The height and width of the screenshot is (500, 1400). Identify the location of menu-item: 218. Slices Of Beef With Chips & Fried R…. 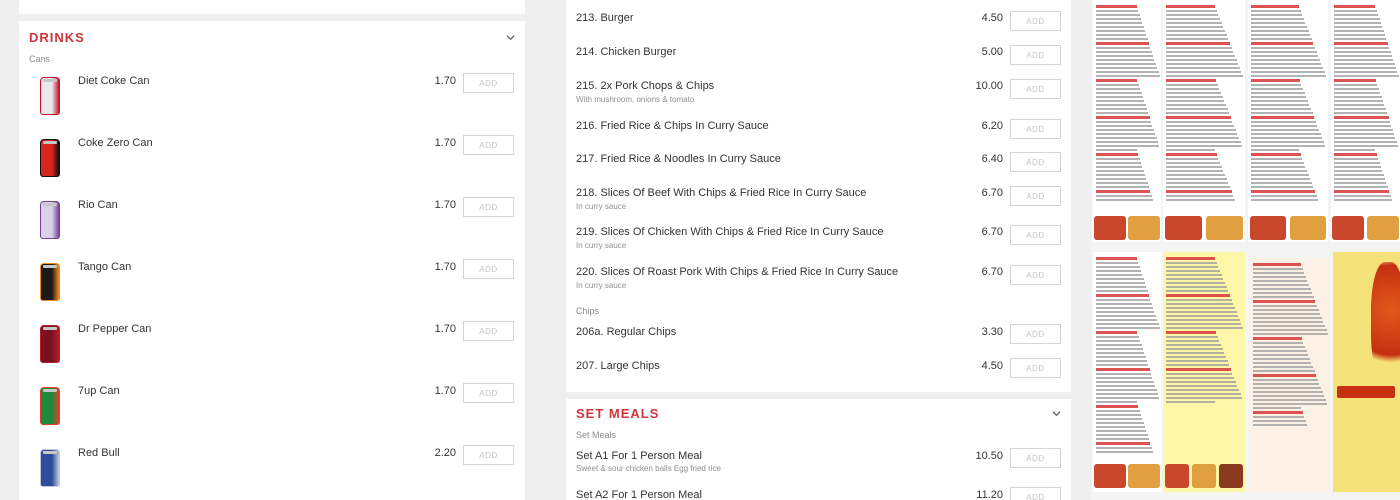
(818, 202).